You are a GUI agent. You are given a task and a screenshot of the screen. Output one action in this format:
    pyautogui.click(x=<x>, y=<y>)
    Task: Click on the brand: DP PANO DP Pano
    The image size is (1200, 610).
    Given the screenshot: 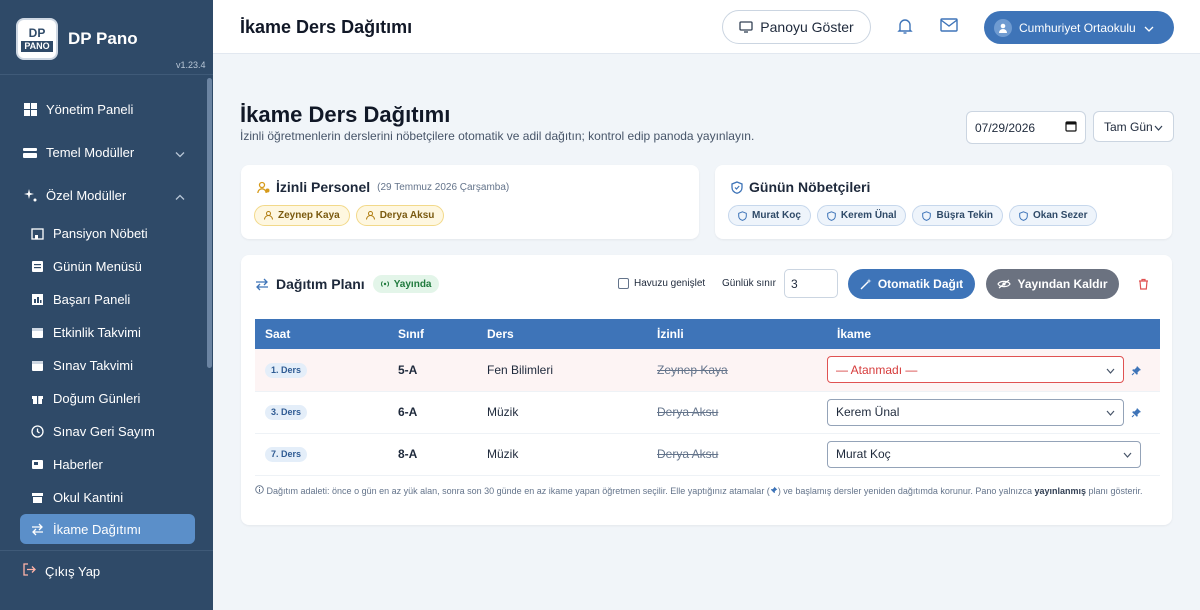 What is the action you would take?
    pyautogui.click(x=106, y=31)
    